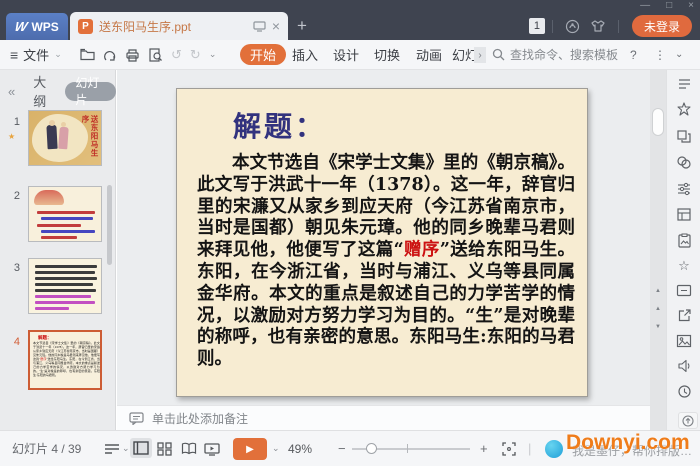 Image resolution: width=700 pixels, height=466 pixels. What do you see at coordinates (11, 91) in the screenshot?
I see `collapse-panel-icon: «` at bounding box center [11, 91].